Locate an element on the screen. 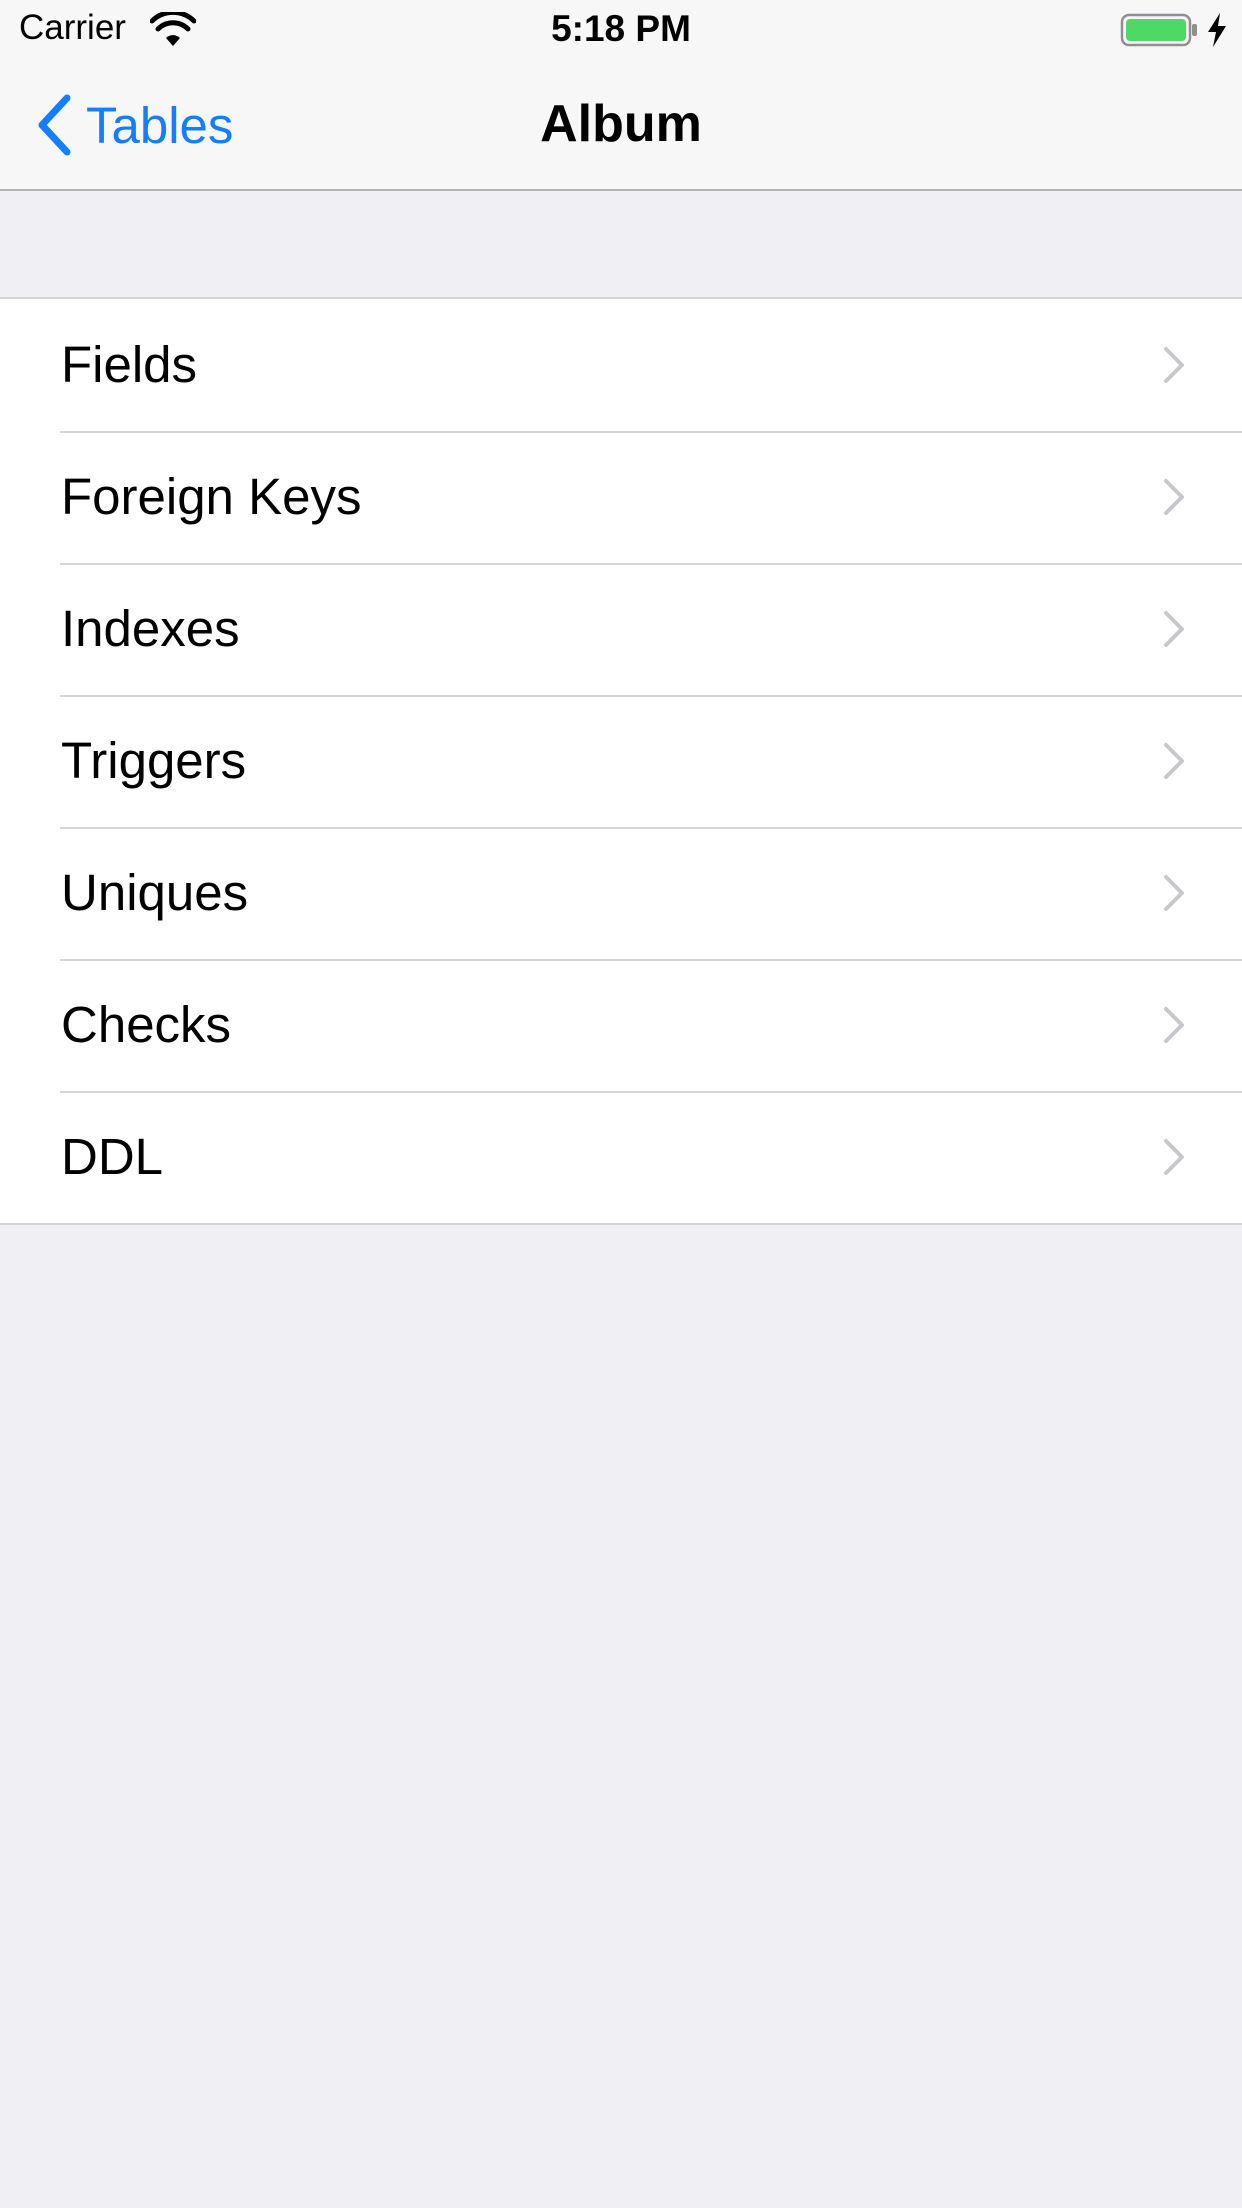 This screenshot has height=2208, width=1242. menu-item-checks: Checks is located at coordinates (621, 1025).